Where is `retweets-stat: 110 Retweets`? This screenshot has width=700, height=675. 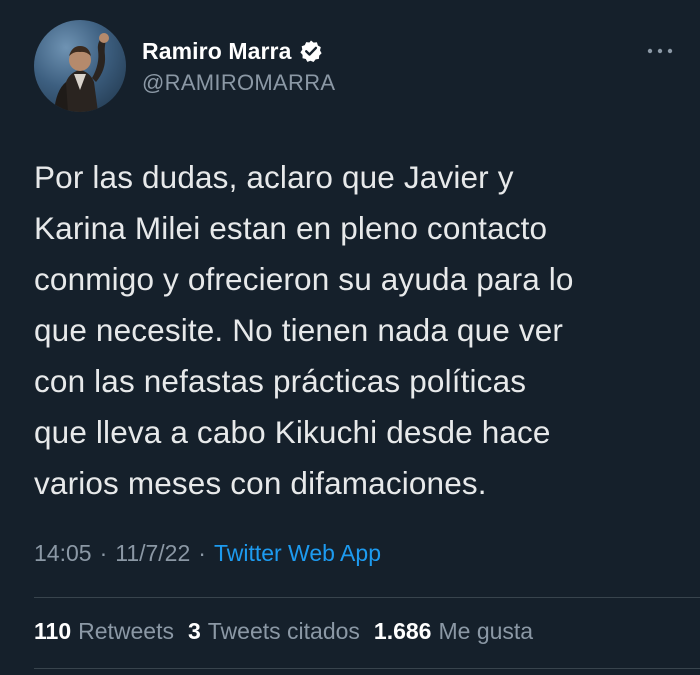 retweets-stat: 110 Retweets is located at coordinates (104, 631).